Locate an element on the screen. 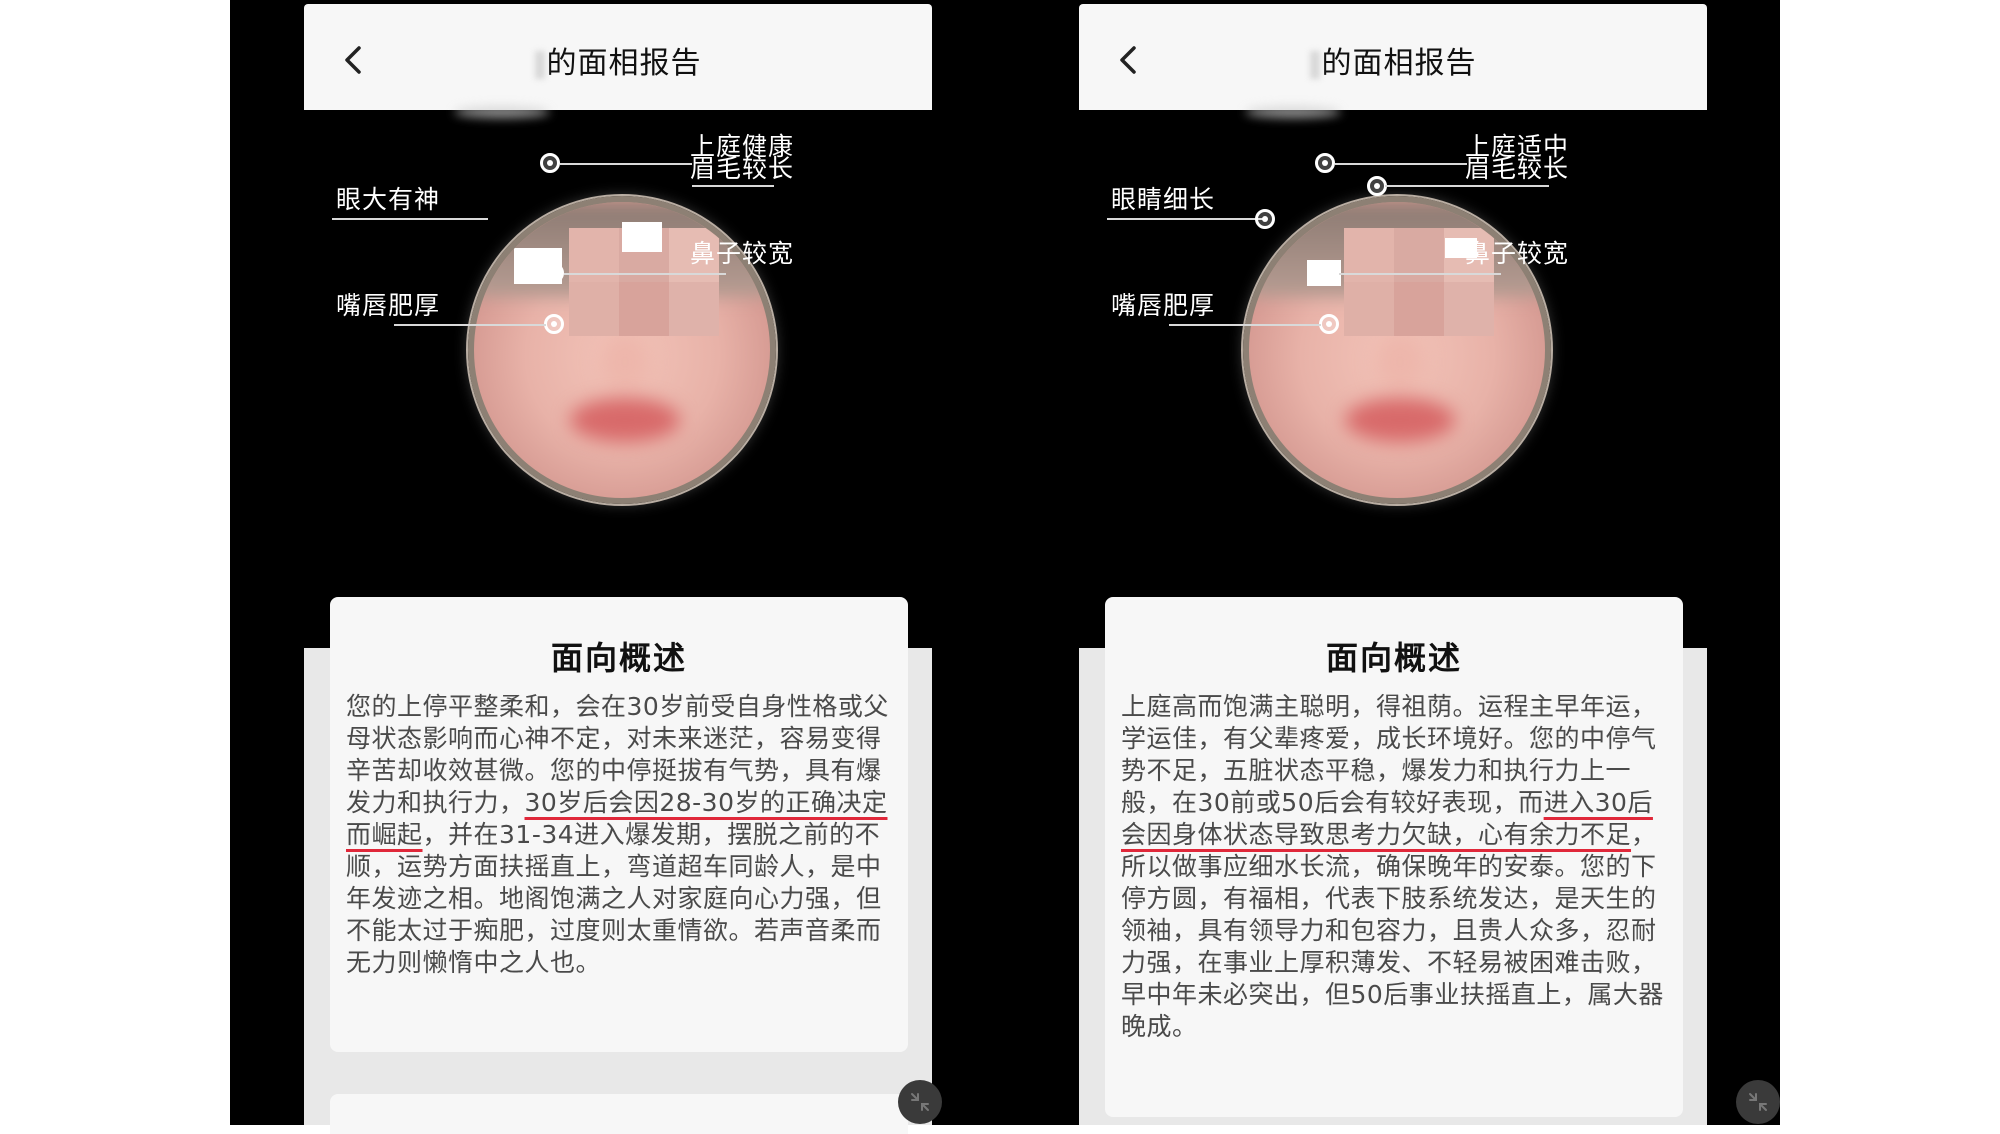 Image resolution: width=2000 pixels, height=1134 pixels. face-analysis: 上庭适中 眉毛较长 眼睛细长 鼻子较宽 嘴唇肥厚 is located at coordinates (1393, 310).